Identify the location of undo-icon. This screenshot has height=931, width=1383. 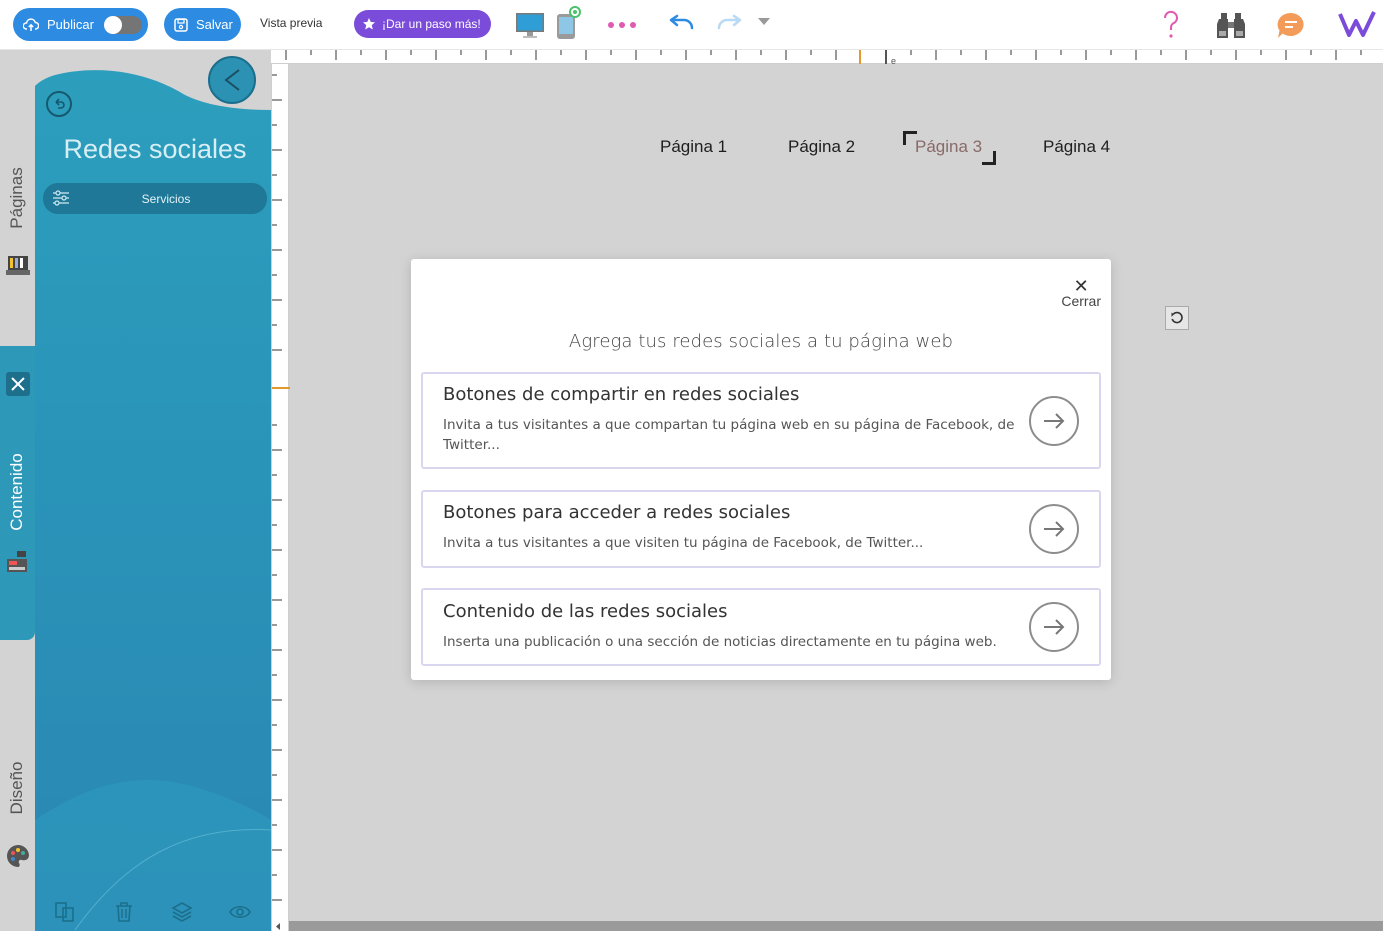
(682, 24).